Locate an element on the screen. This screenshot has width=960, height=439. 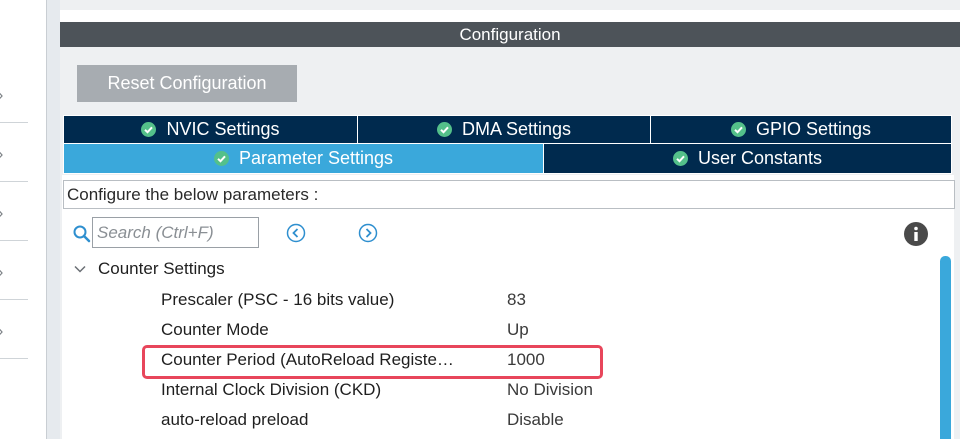
tab-label: User Constants is located at coordinates (760, 158).